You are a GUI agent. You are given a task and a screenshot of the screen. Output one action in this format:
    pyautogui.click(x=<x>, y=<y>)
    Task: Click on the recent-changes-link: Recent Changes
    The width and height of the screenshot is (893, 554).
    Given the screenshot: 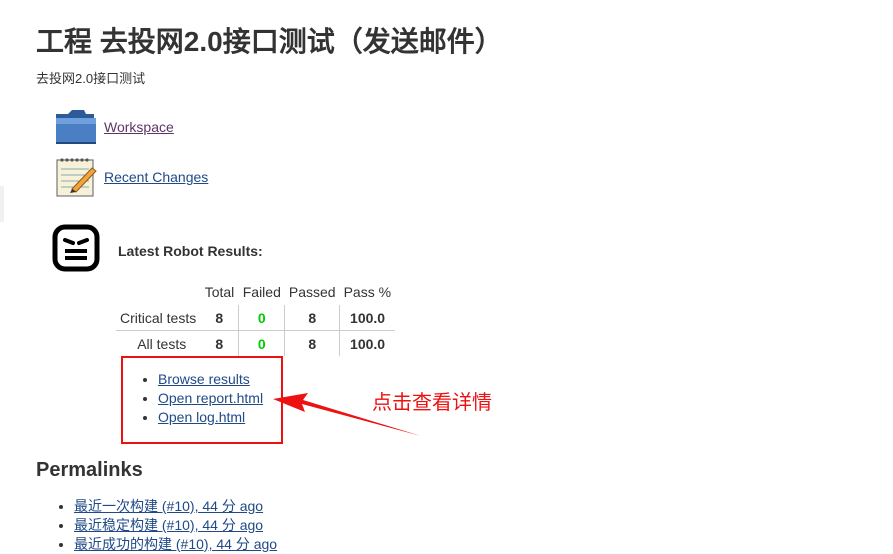 What is the action you would take?
    pyautogui.click(x=156, y=177)
    